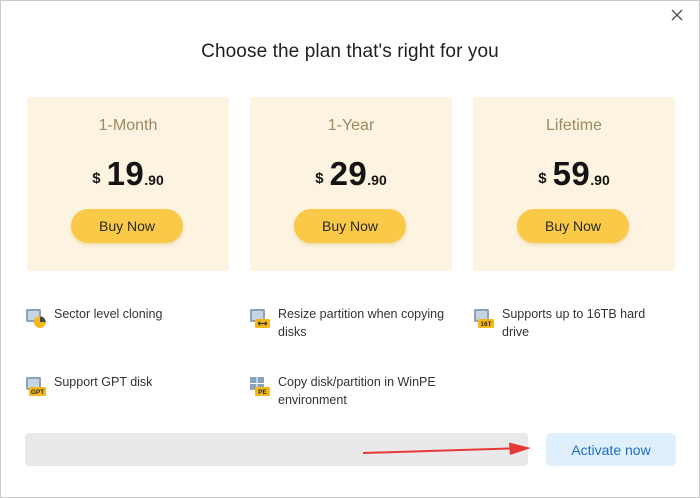 Image resolution: width=700 pixels, height=498 pixels. What do you see at coordinates (103, 382) in the screenshot?
I see `feature-label: Support GPT disk` at bounding box center [103, 382].